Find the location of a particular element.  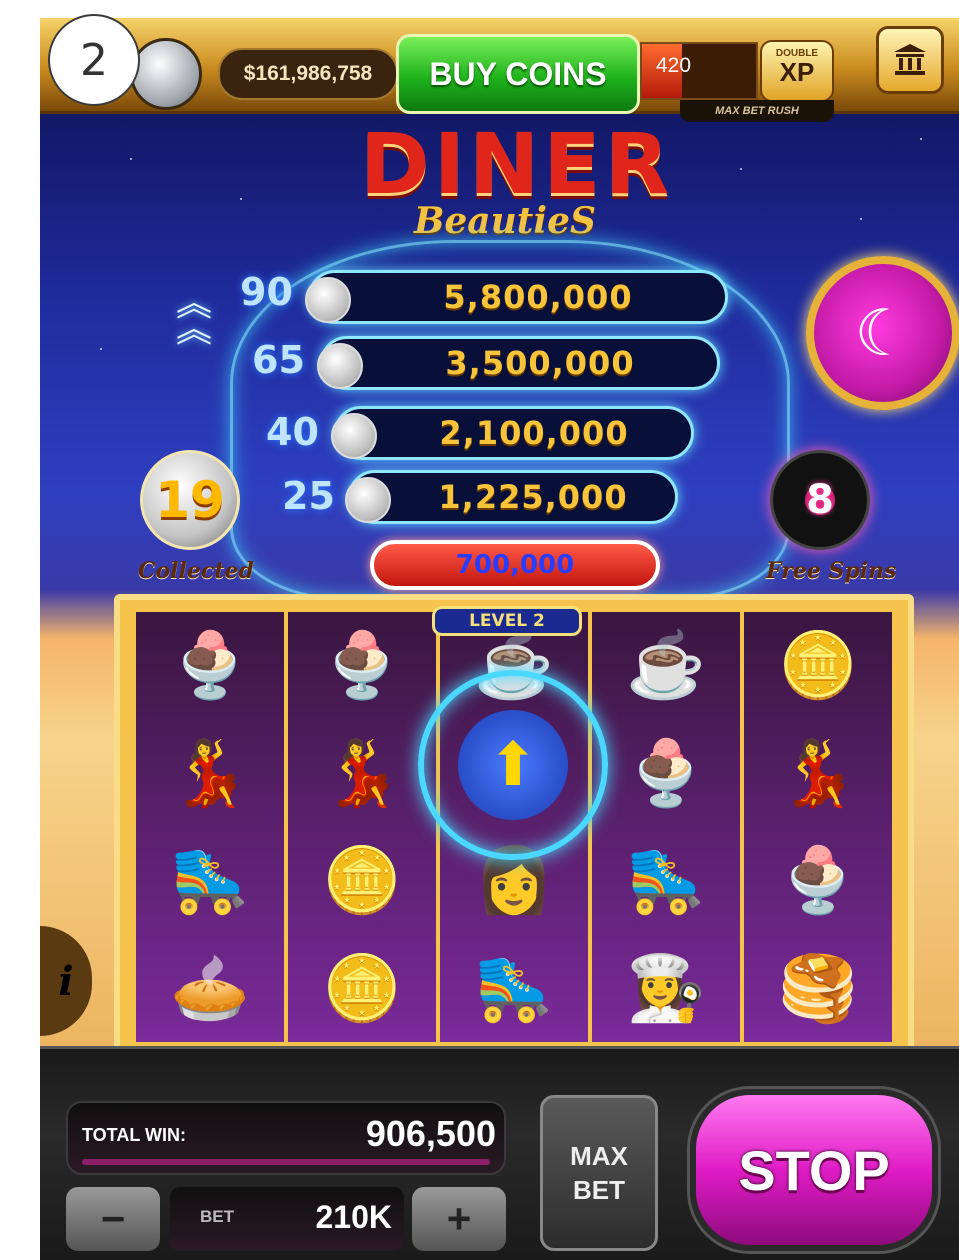

jackpot-row: 1,225,000 is located at coordinates (511, 497).